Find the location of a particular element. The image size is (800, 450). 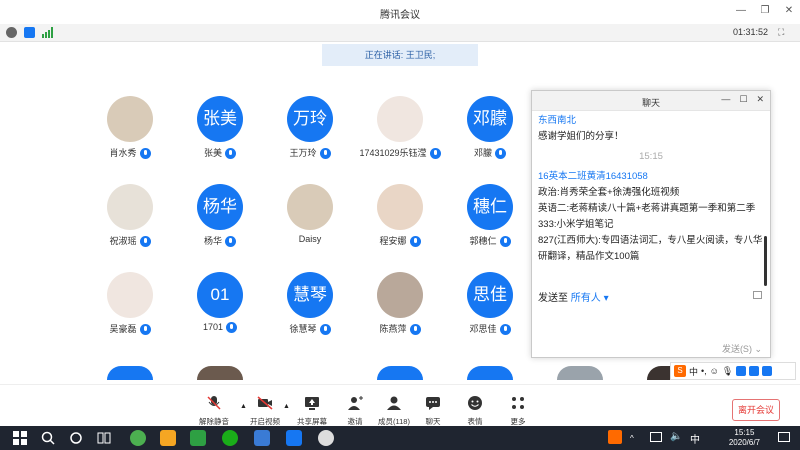

tencent-meeting-icon is located at coordinates (294, 438).